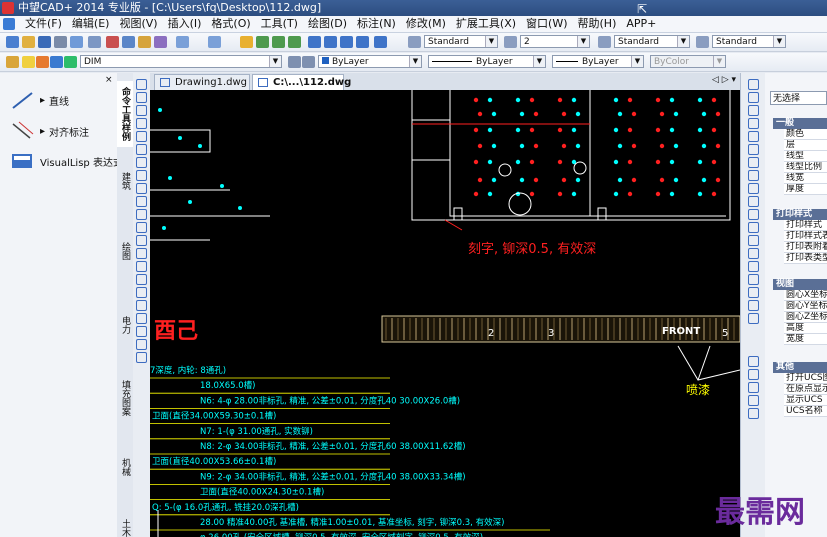 The image size is (827, 537). Describe the element at coordinates (44, 42) in the screenshot. I see `save-icon` at that location.